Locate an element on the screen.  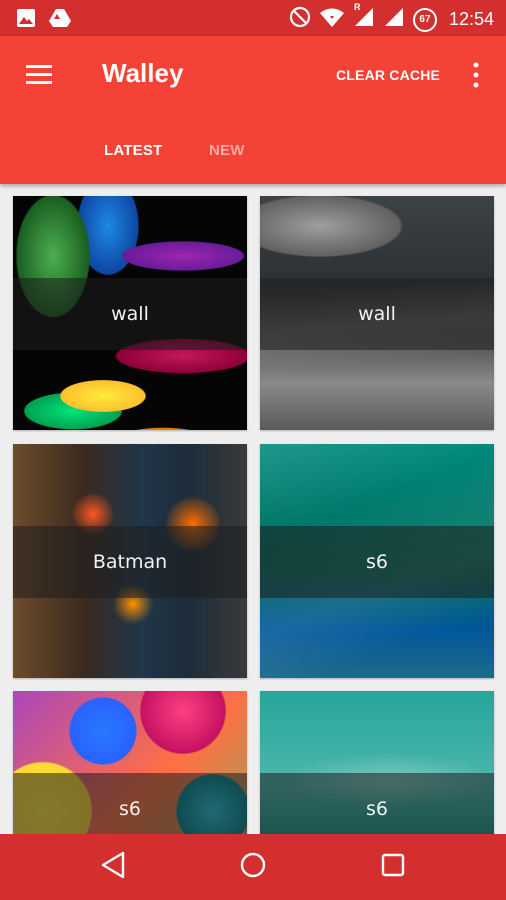
tab-latest: LATEST is located at coordinates (133, 150).